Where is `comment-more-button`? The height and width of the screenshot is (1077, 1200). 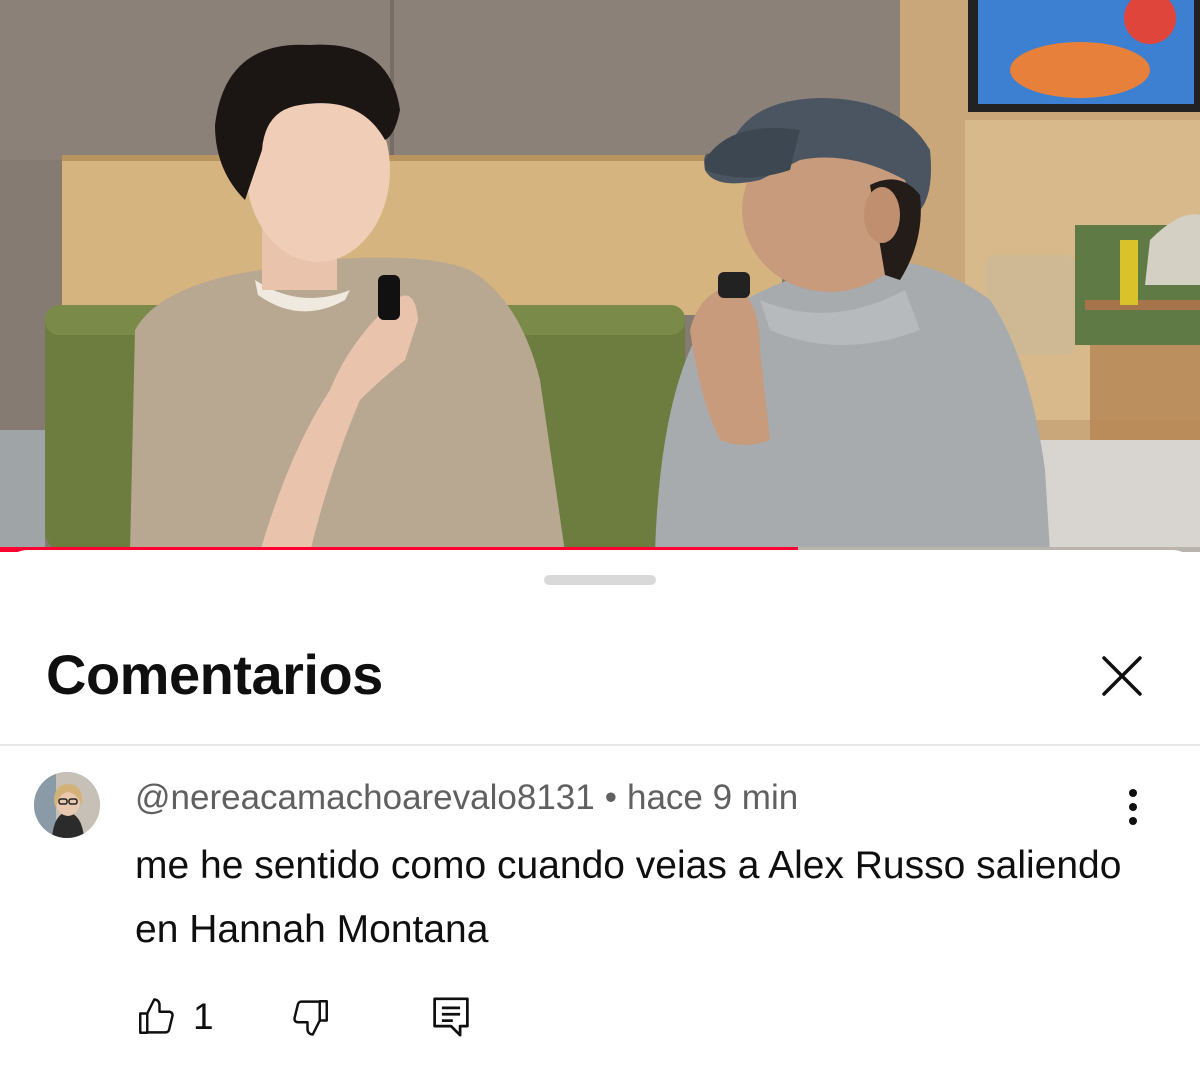 comment-more-button is located at coordinates (1133, 807).